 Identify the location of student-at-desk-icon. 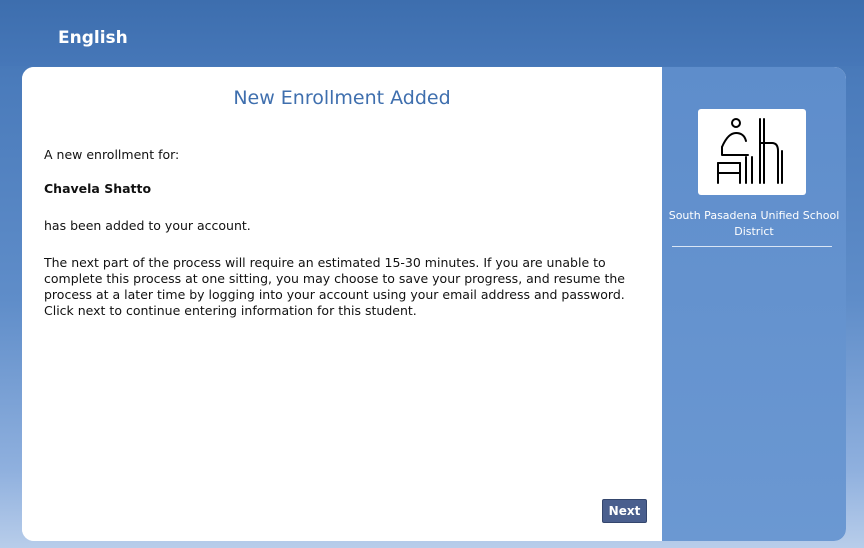
(750, 151).